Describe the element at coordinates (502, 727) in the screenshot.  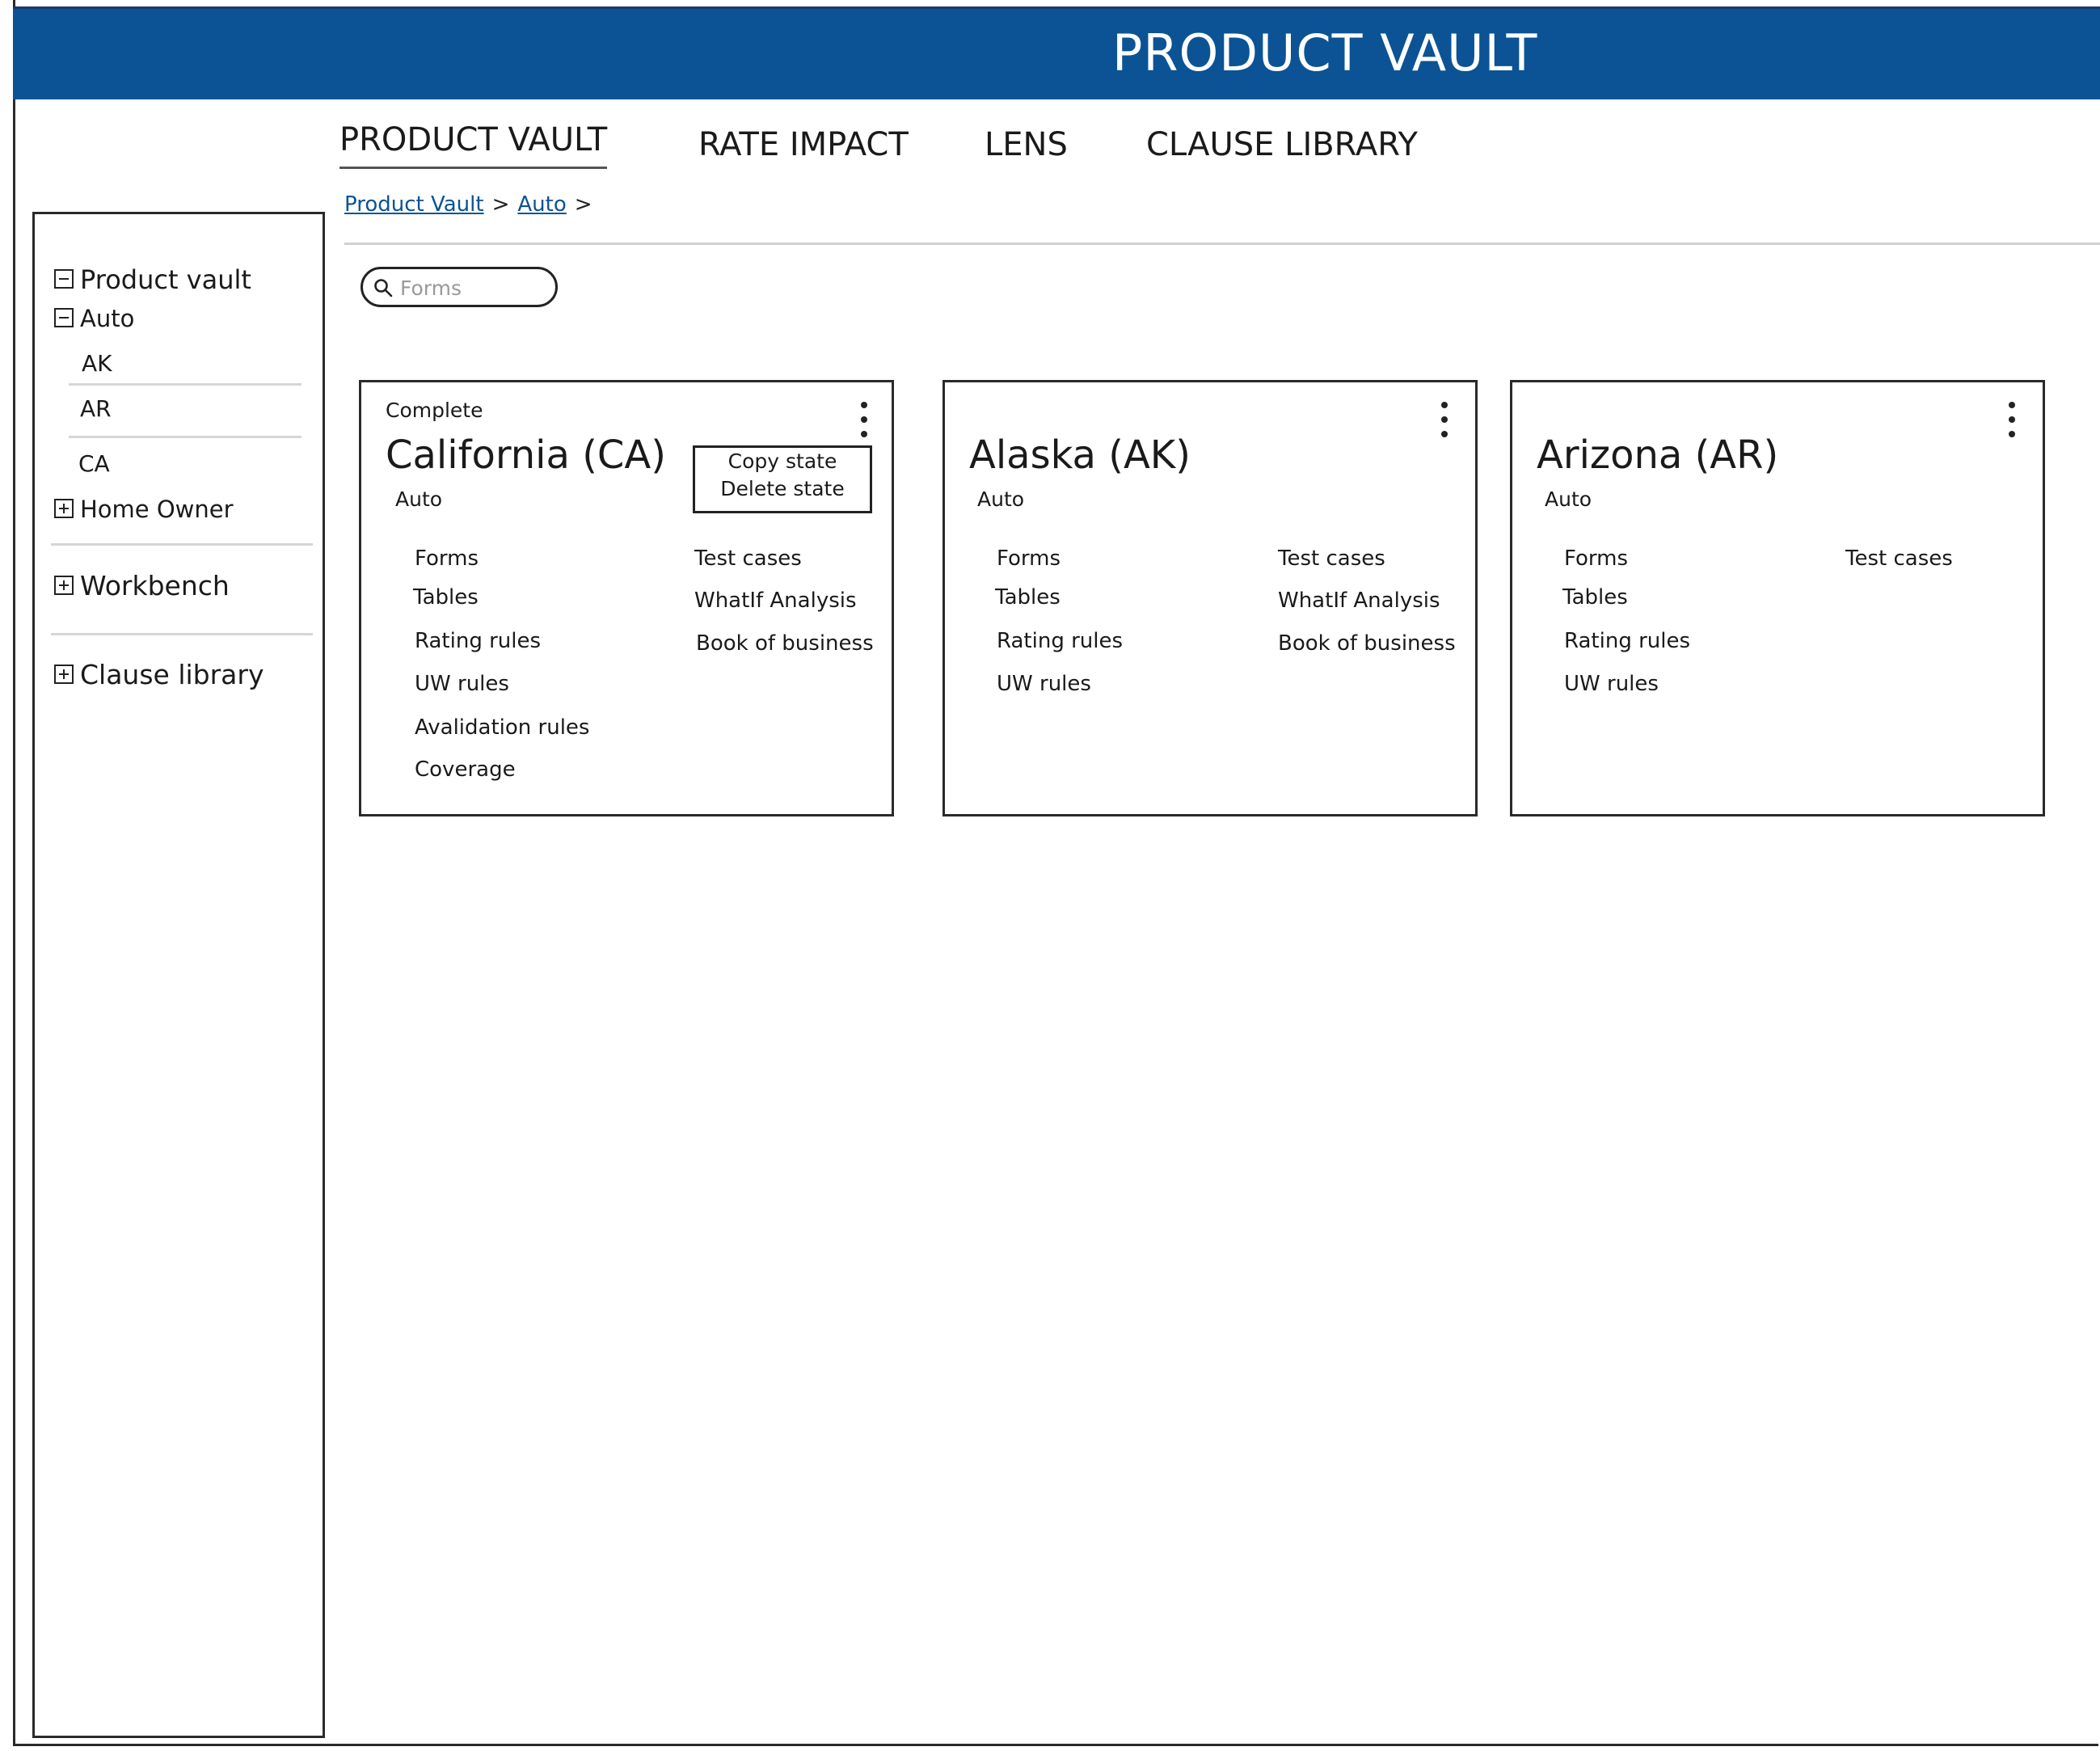
I see `card-link-validation-rules: Avalidation rules` at that location.